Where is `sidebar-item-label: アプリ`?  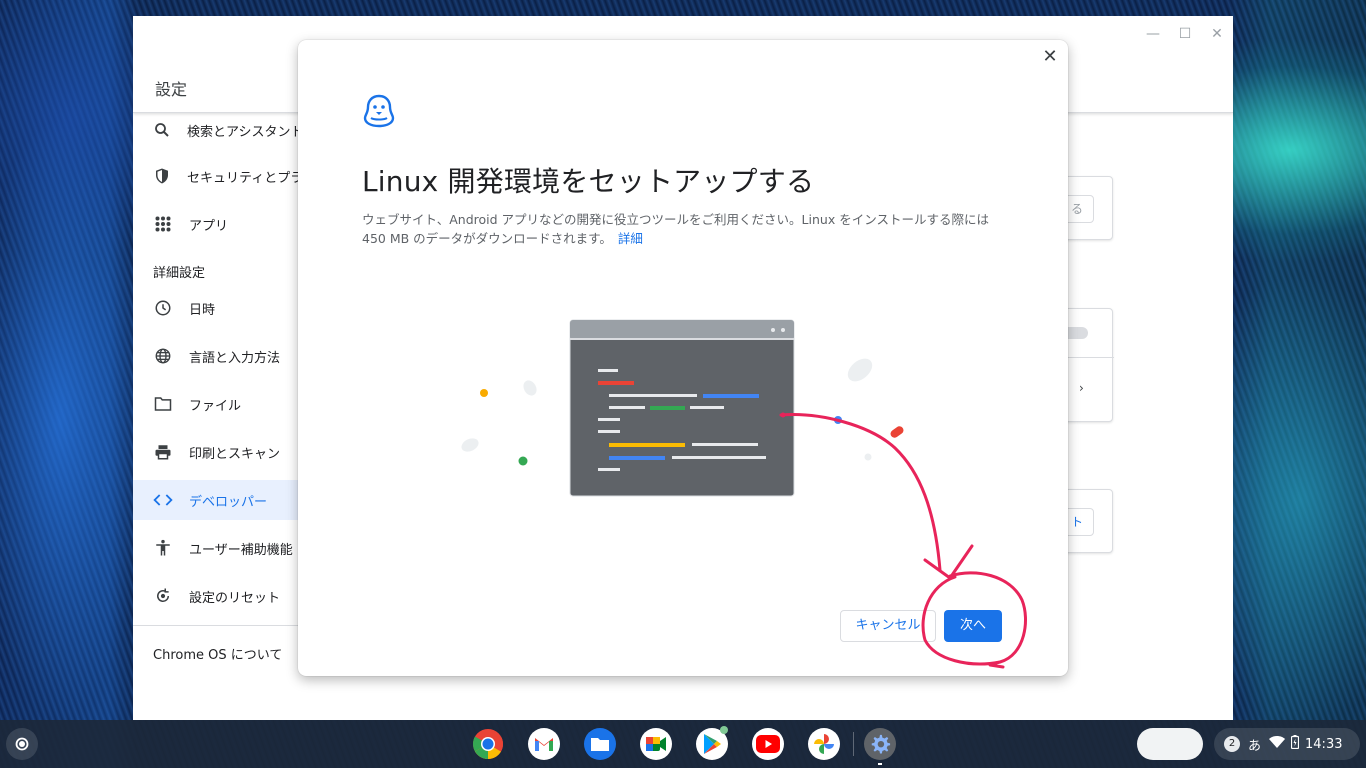
sidebar-item-label: アプリ is located at coordinates (209, 226).